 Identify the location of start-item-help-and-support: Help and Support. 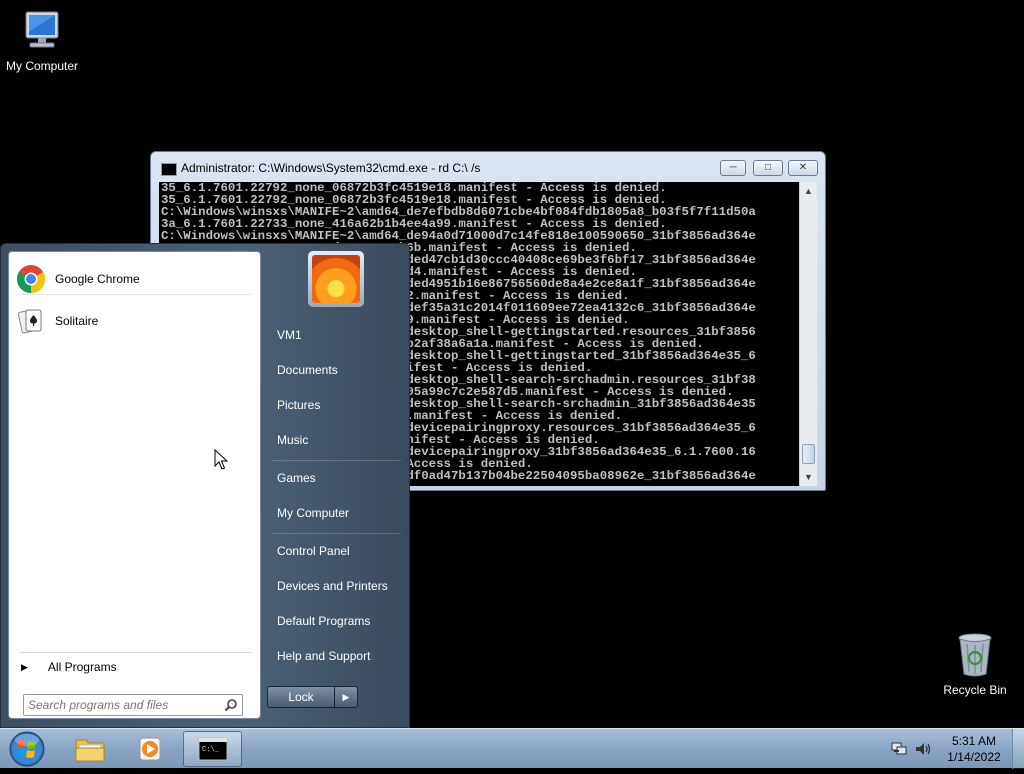
(338, 656).